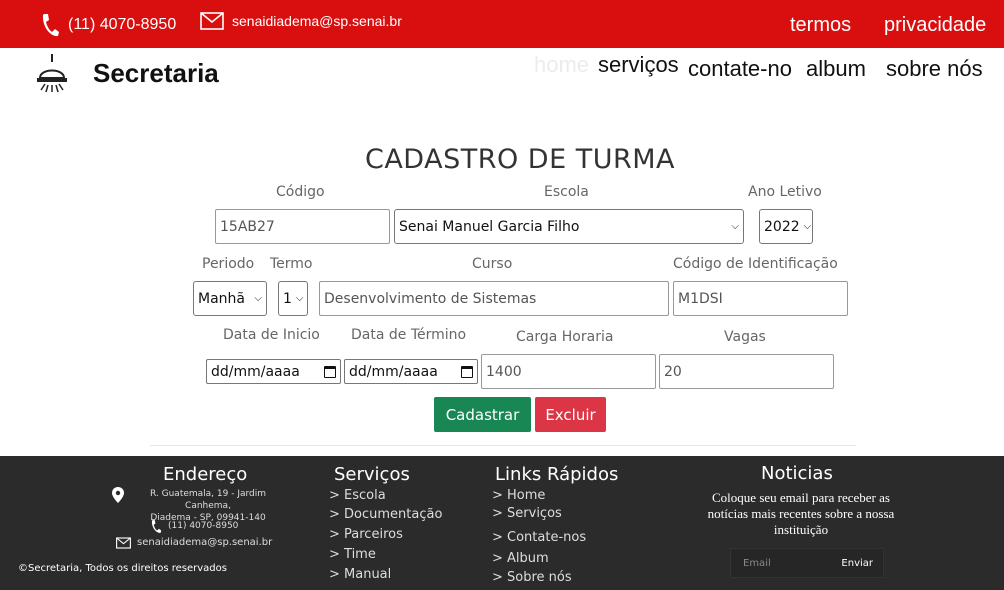 The height and width of the screenshot is (590, 1004). What do you see at coordinates (156, 73) in the screenshot?
I see `brand-title: Secretaria` at bounding box center [156, 73].